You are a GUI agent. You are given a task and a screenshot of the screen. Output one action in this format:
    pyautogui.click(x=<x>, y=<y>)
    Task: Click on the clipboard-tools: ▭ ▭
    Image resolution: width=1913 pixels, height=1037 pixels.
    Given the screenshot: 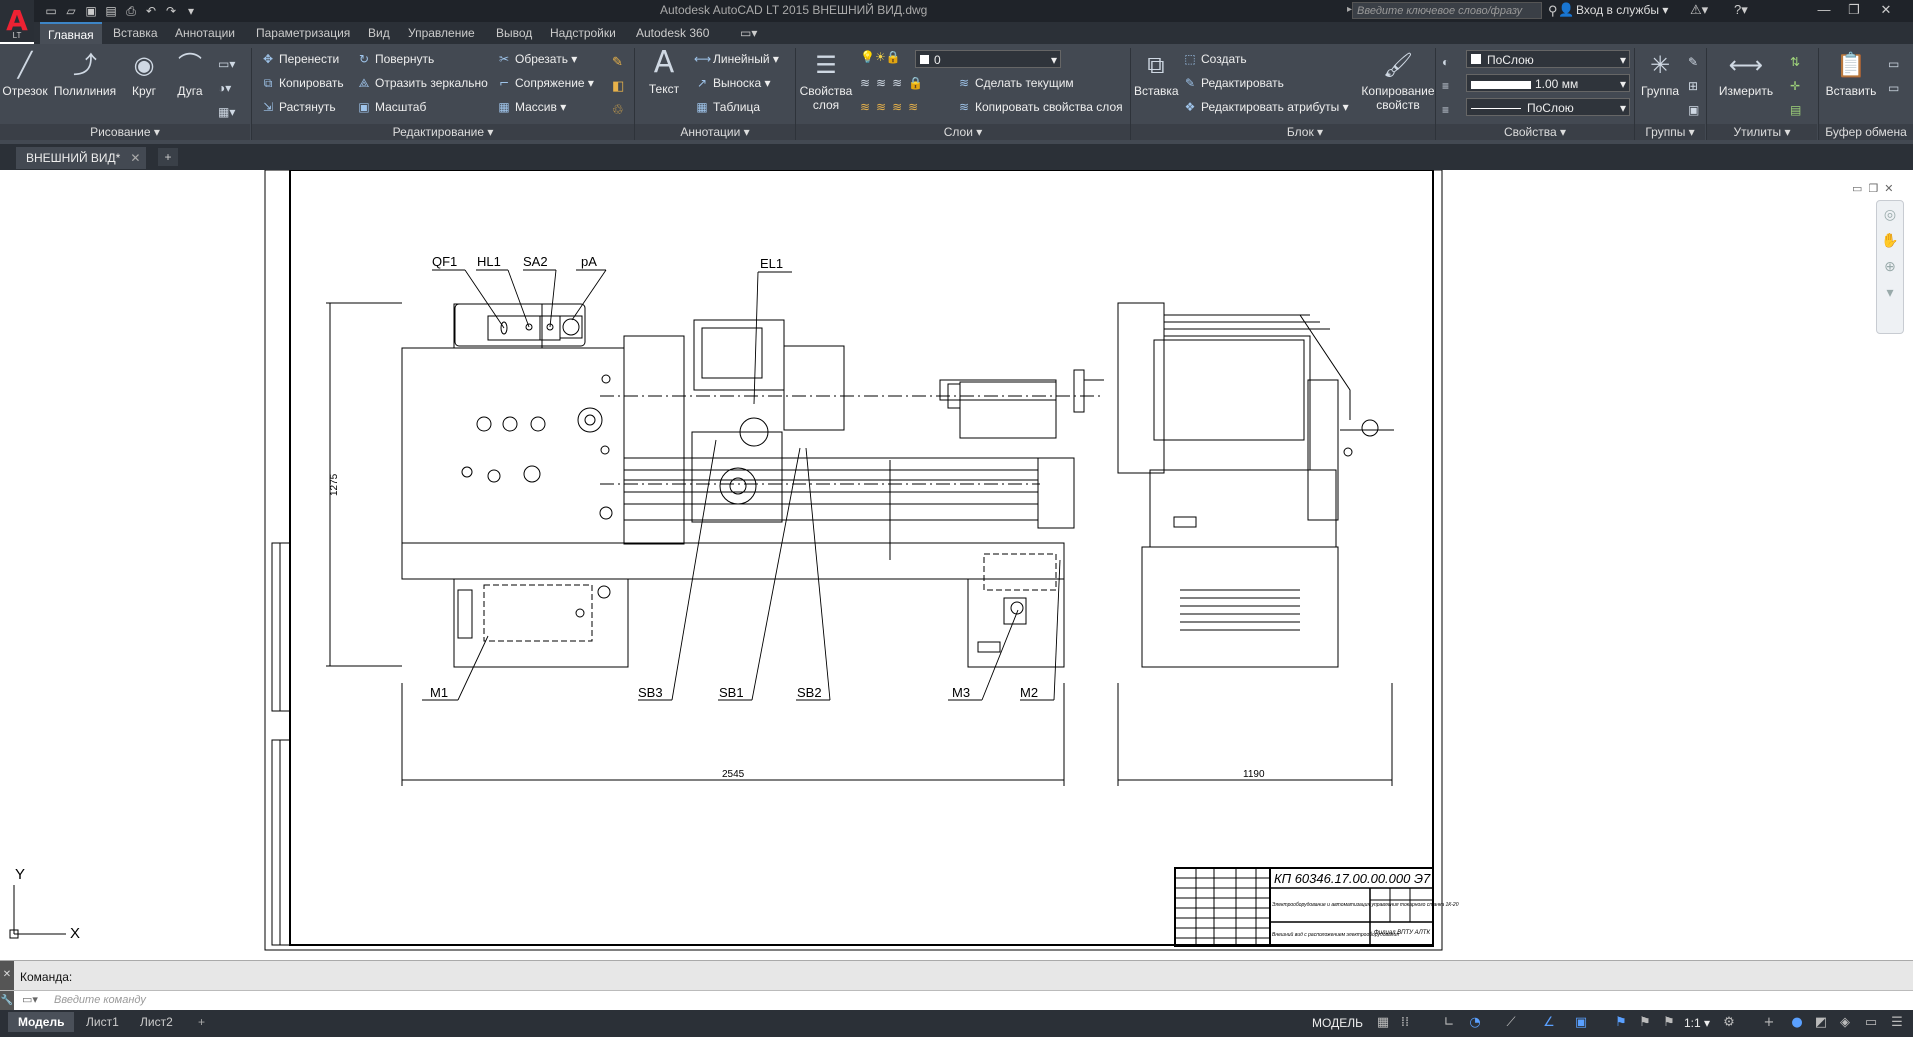 What is the action you would take?
    pyautogui.click(x=1893, y=76)
    